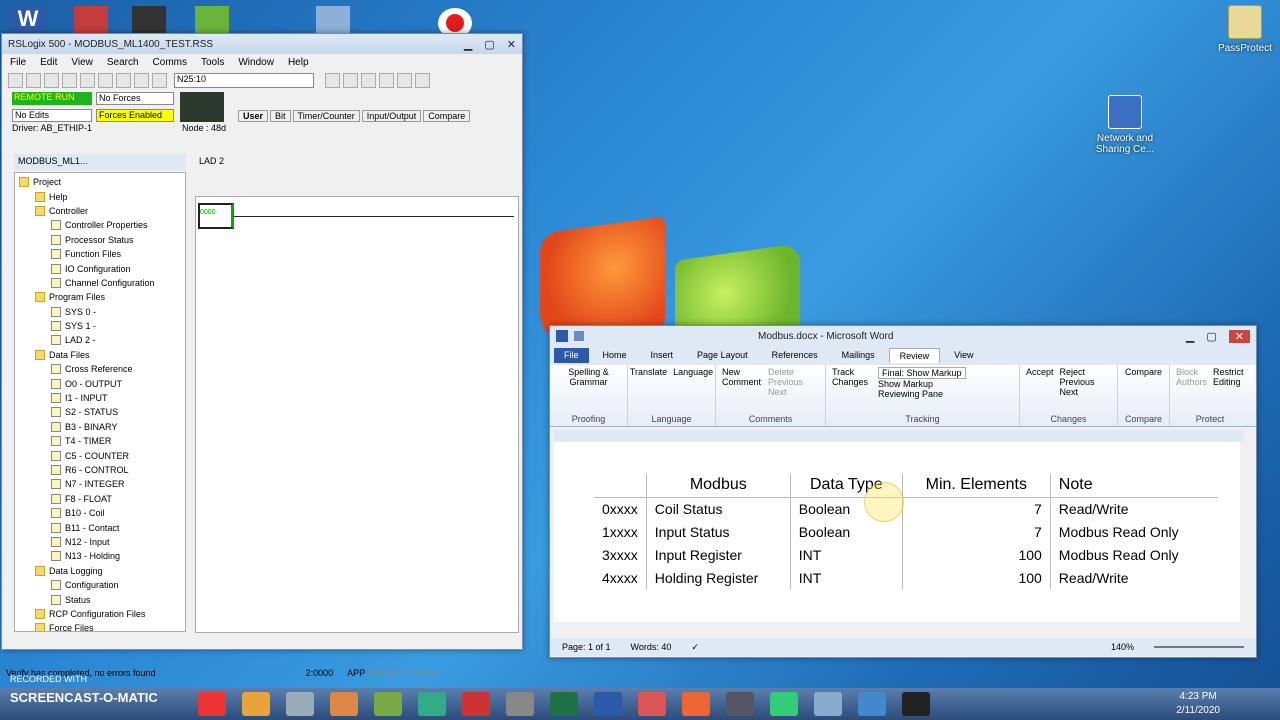 The height and width of the screenshot is (720, 1280). What do you see at coordinates (357, 162) in the screenshot?
I see `lad-window-titlebar: LAD 2` at bounding box center [357, 162].